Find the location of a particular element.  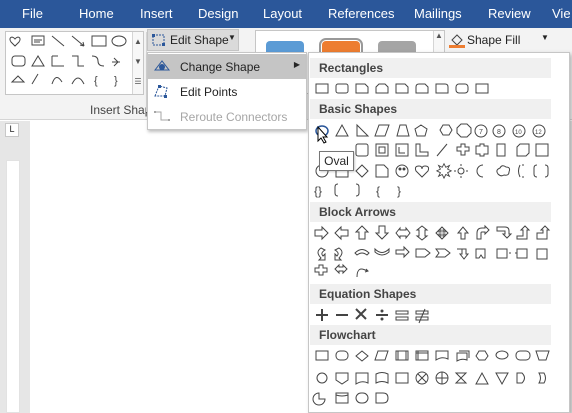

tab-mailings: Mailings is located at coordinates (438, 14).